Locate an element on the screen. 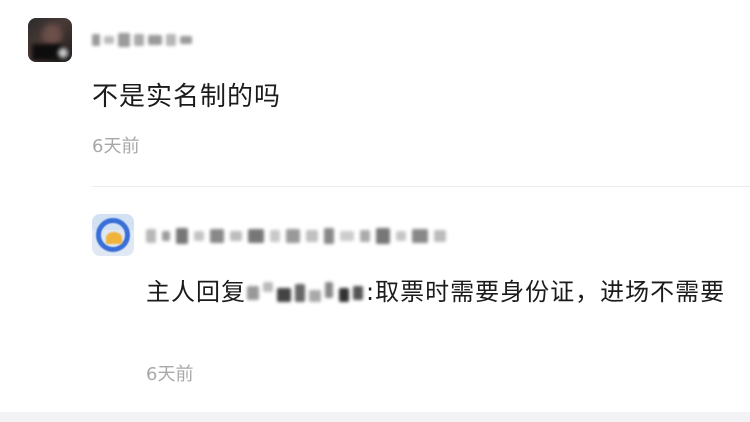 The image size is (750, 422). reply-text: 主人回复 :取票时需要身份证，进场不需要 is located at coordinates (441, 292).